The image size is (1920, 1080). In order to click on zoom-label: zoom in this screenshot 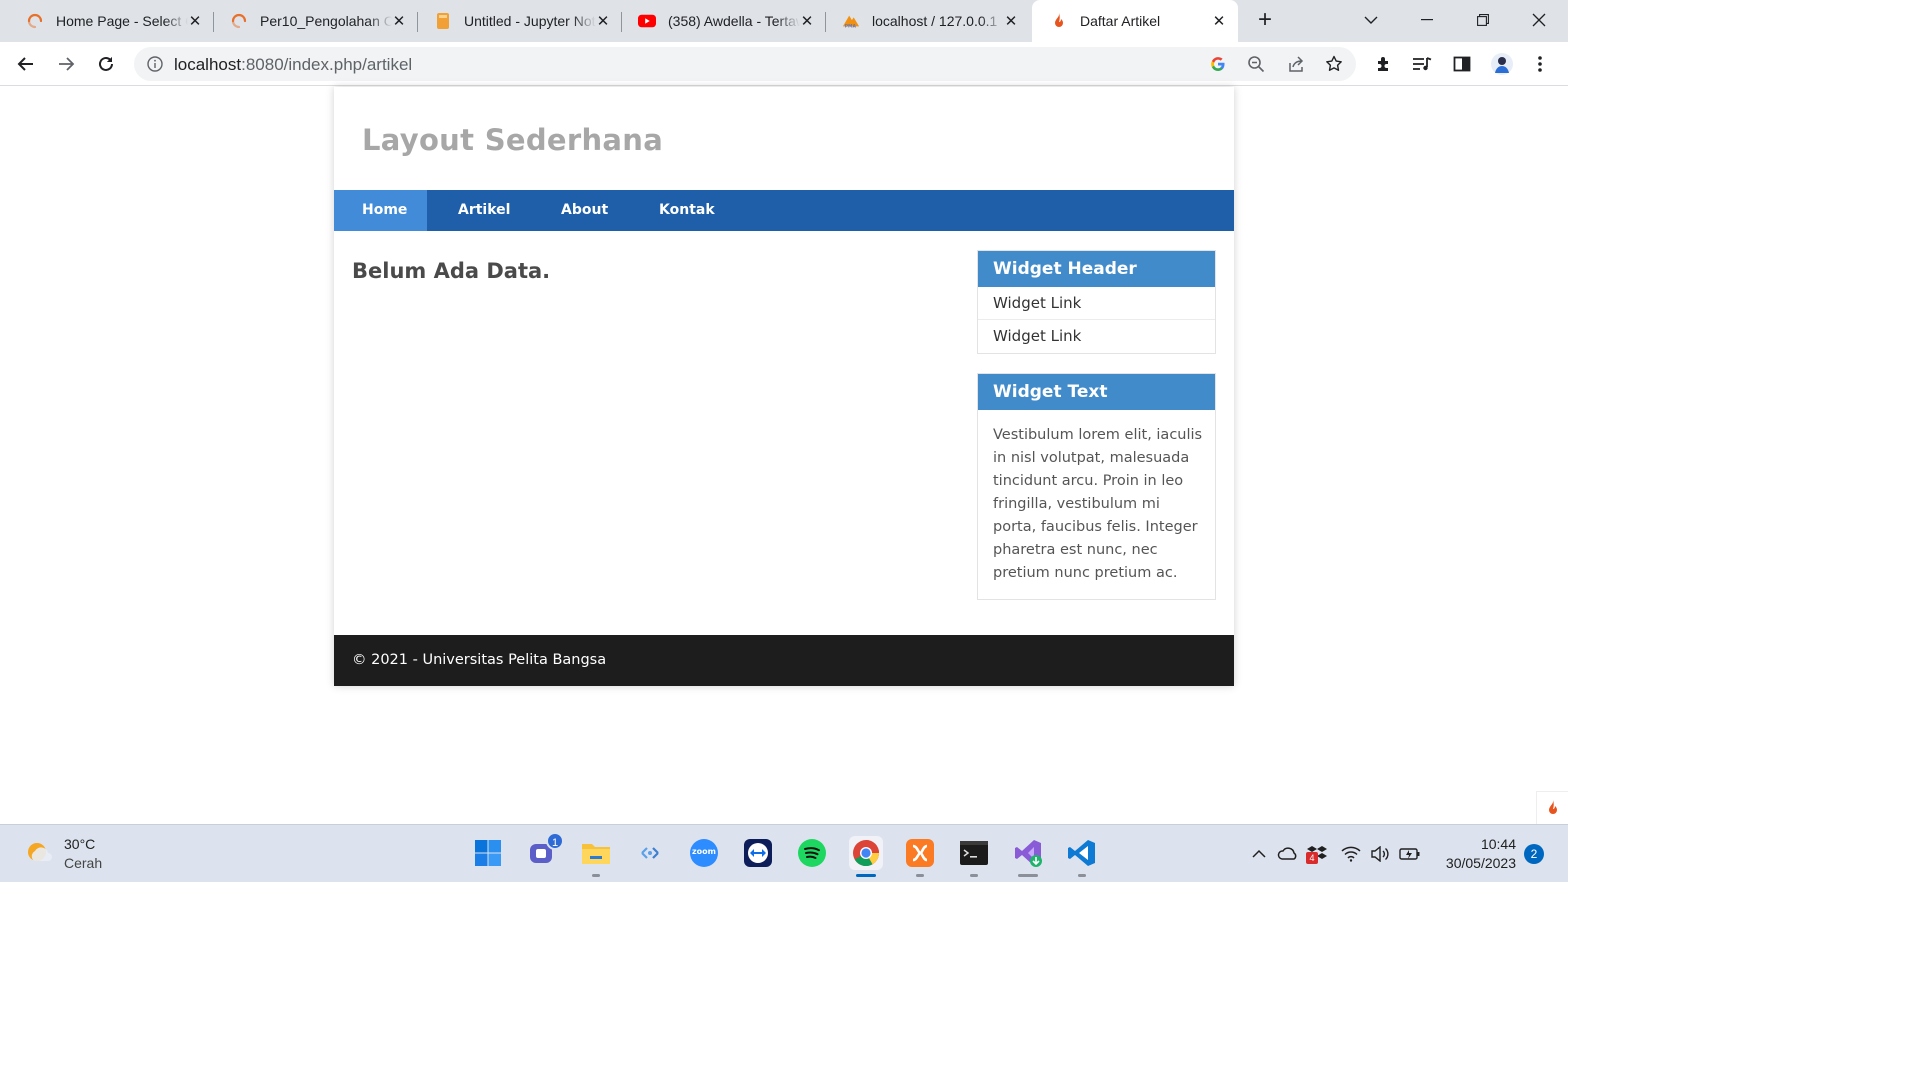, I will do `click(704, 851)`.